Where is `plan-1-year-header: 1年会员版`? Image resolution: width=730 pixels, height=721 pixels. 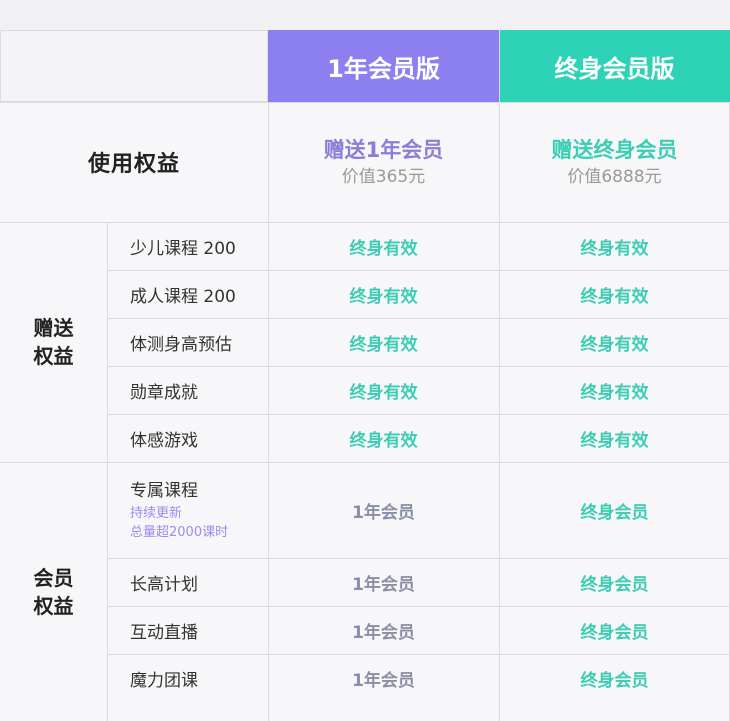 plan-1-year-header: 1年会员版 is located at coordinates (383, 66).